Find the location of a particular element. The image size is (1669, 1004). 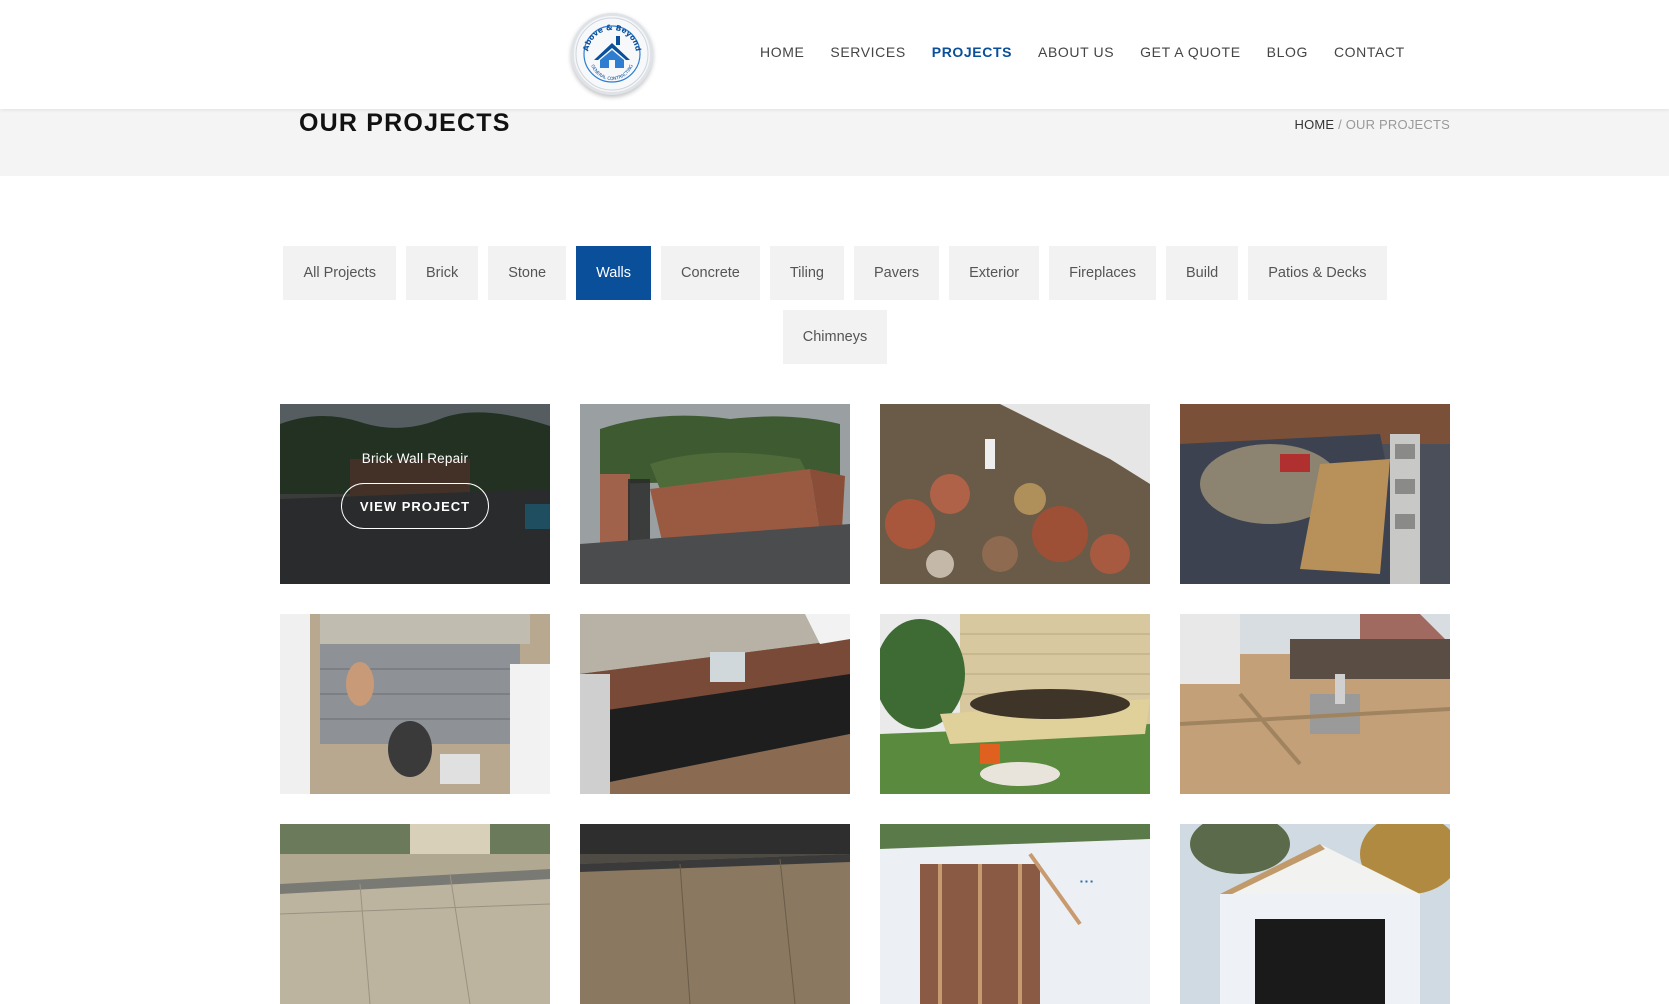

filter-brick: Brick is located at coordinates (442, 273).